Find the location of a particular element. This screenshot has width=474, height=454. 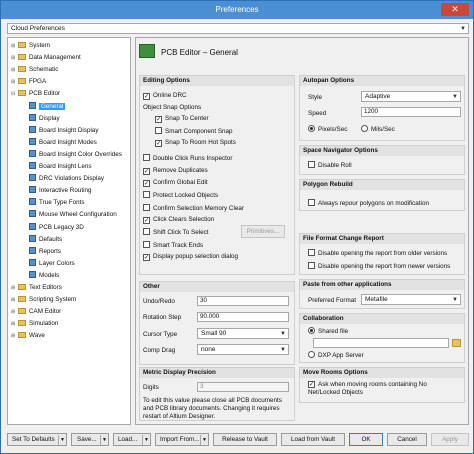

remove-duplicates-checkbox: ✓ Remove Duplicates is located at coordinates (175, 171).